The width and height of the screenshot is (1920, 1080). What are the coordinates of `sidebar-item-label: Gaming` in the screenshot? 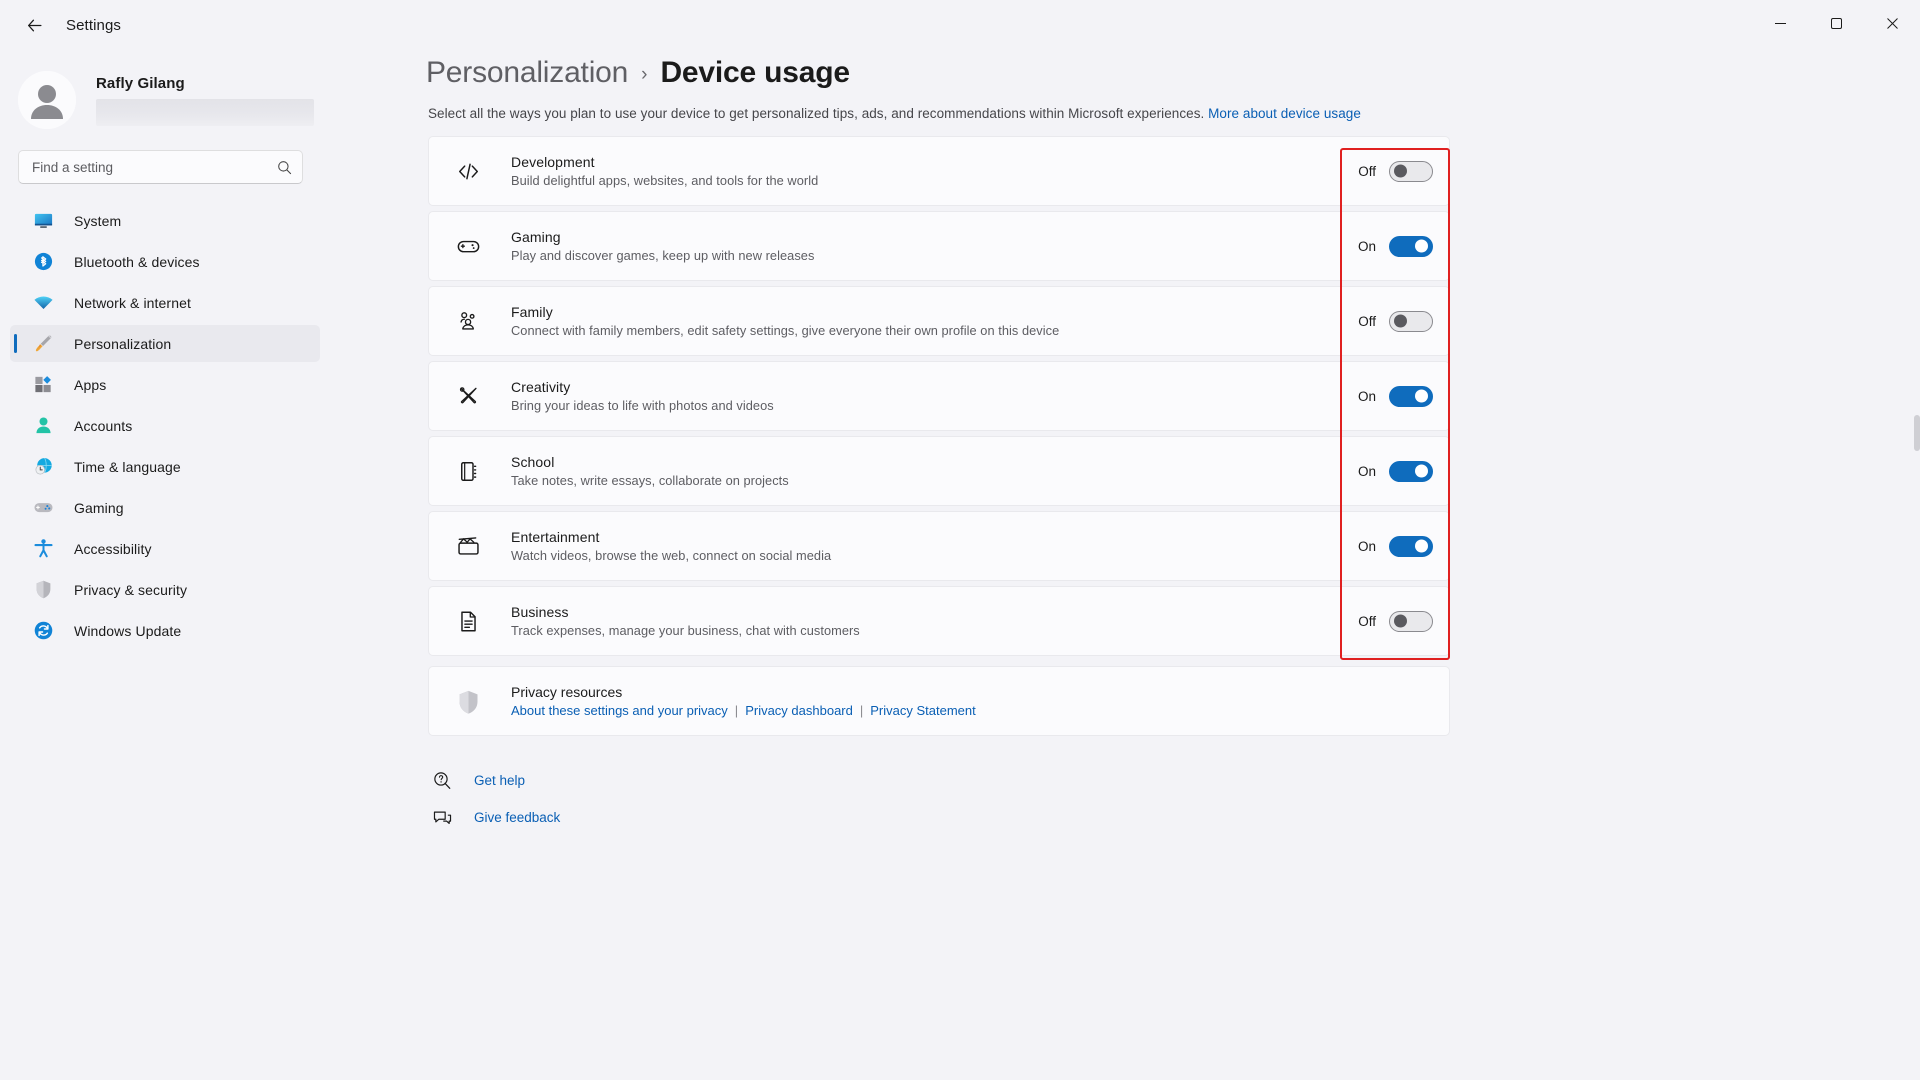 It's located at (99, 507).